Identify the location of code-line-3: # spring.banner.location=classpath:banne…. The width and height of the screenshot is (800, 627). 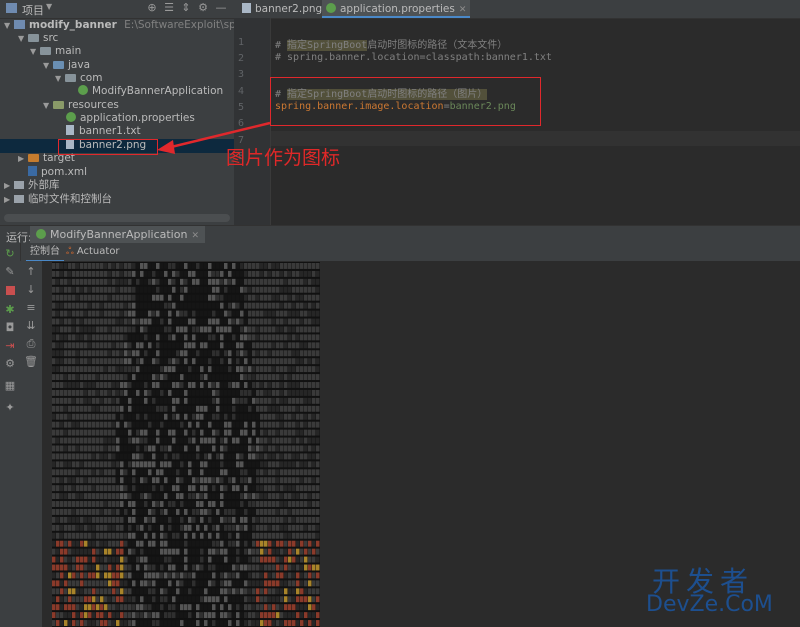
(413, 57).